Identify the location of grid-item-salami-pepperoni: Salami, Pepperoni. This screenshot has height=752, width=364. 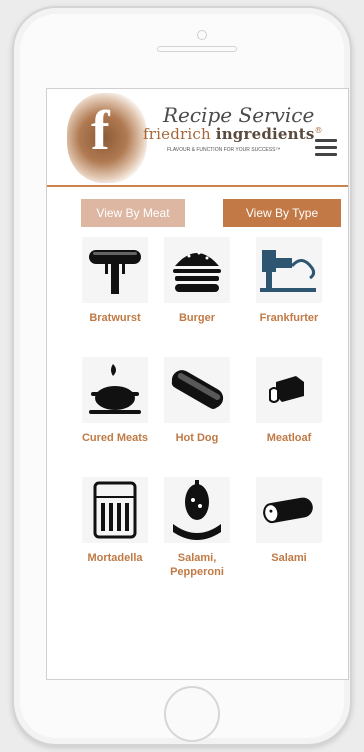
(197, 528).